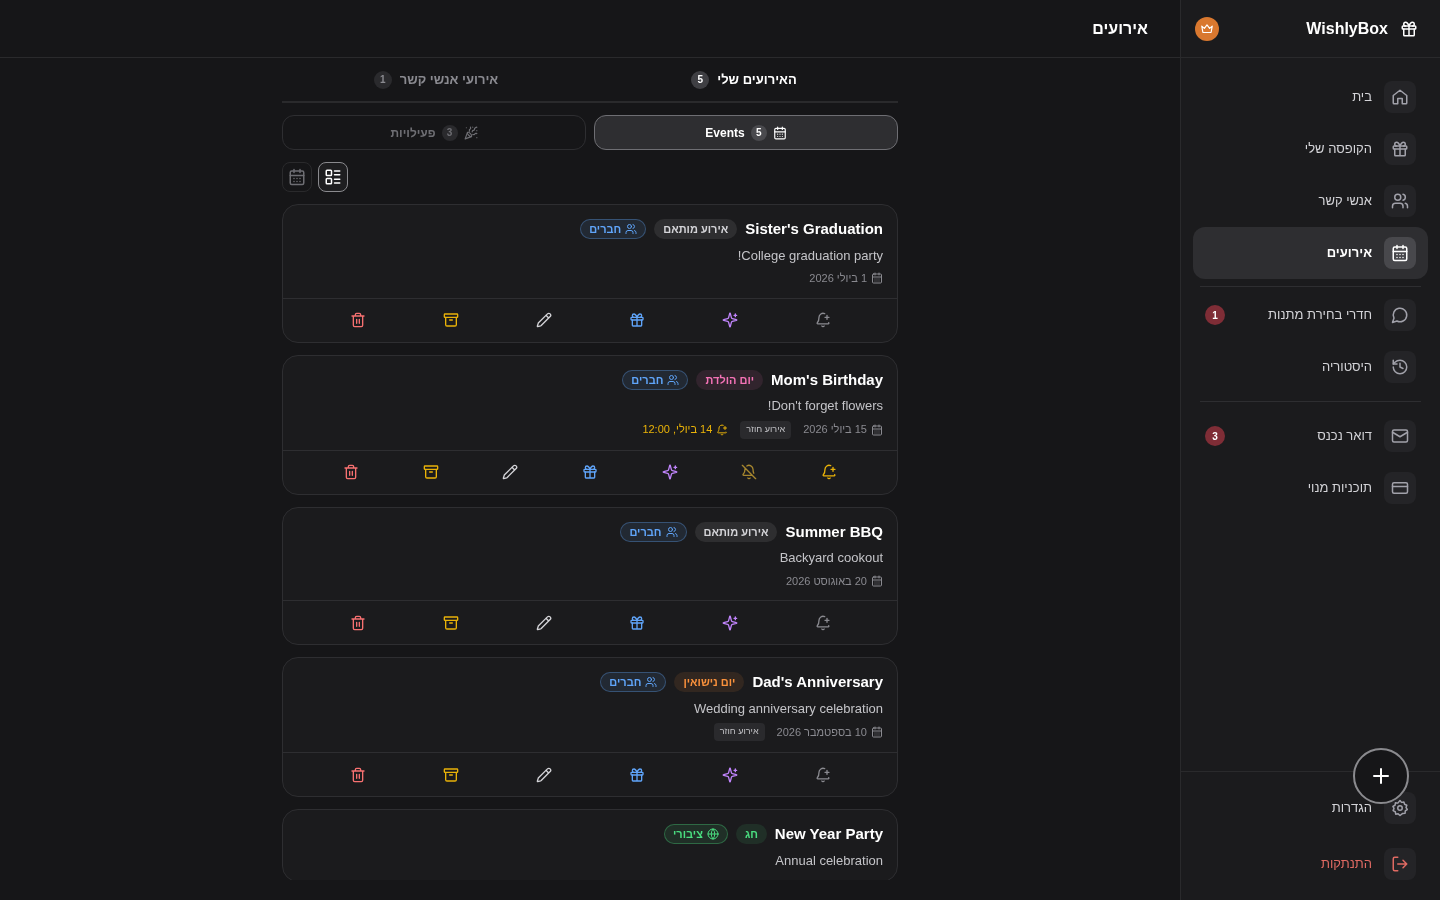  Describe the element at coordinates (1400, 488) in the screenshot. I see `credit-card-icon` at that location.